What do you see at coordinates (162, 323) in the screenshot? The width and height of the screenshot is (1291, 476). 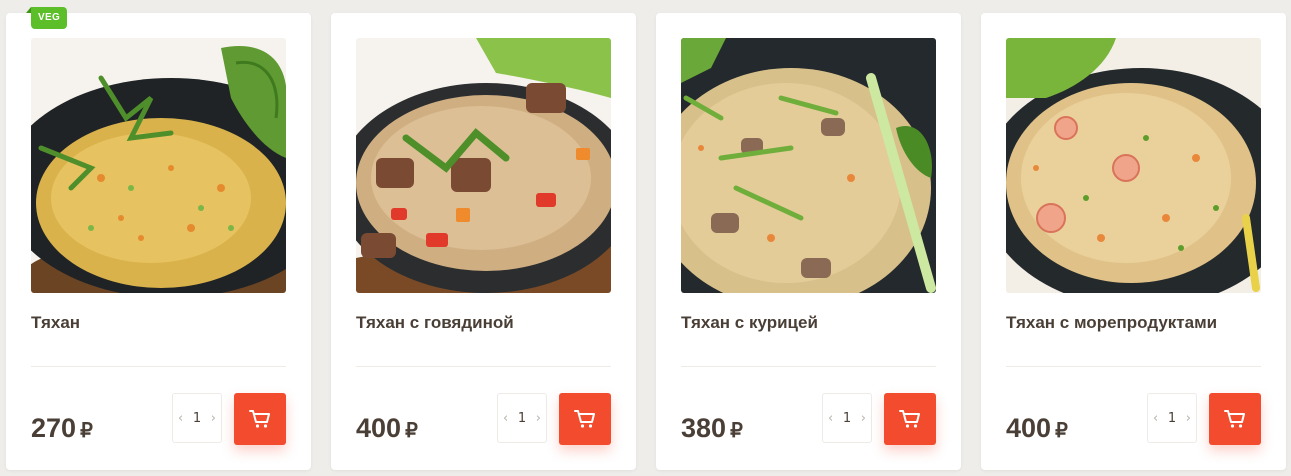 I see `product-name: Тяхан` at bounding box center [162, 323].